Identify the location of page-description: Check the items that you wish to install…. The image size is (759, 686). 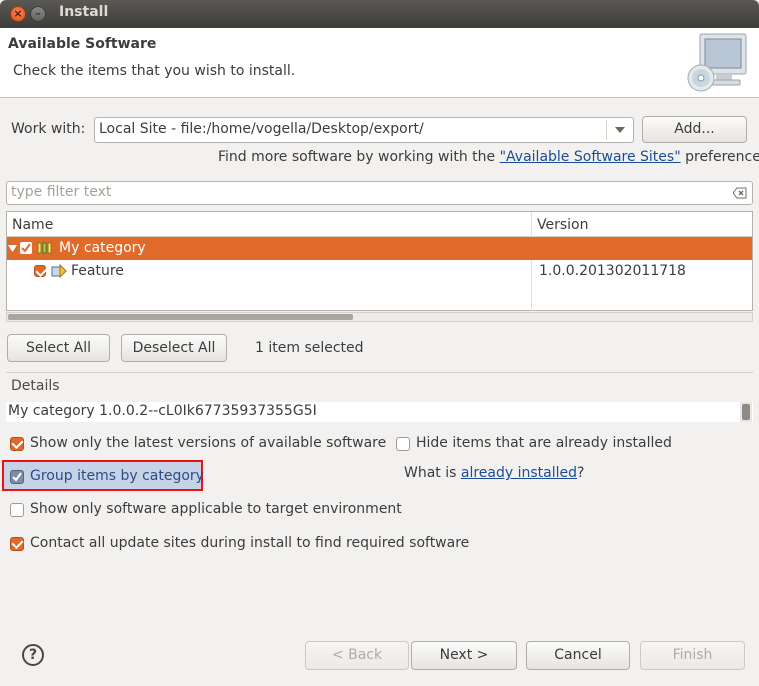
(154, 71).